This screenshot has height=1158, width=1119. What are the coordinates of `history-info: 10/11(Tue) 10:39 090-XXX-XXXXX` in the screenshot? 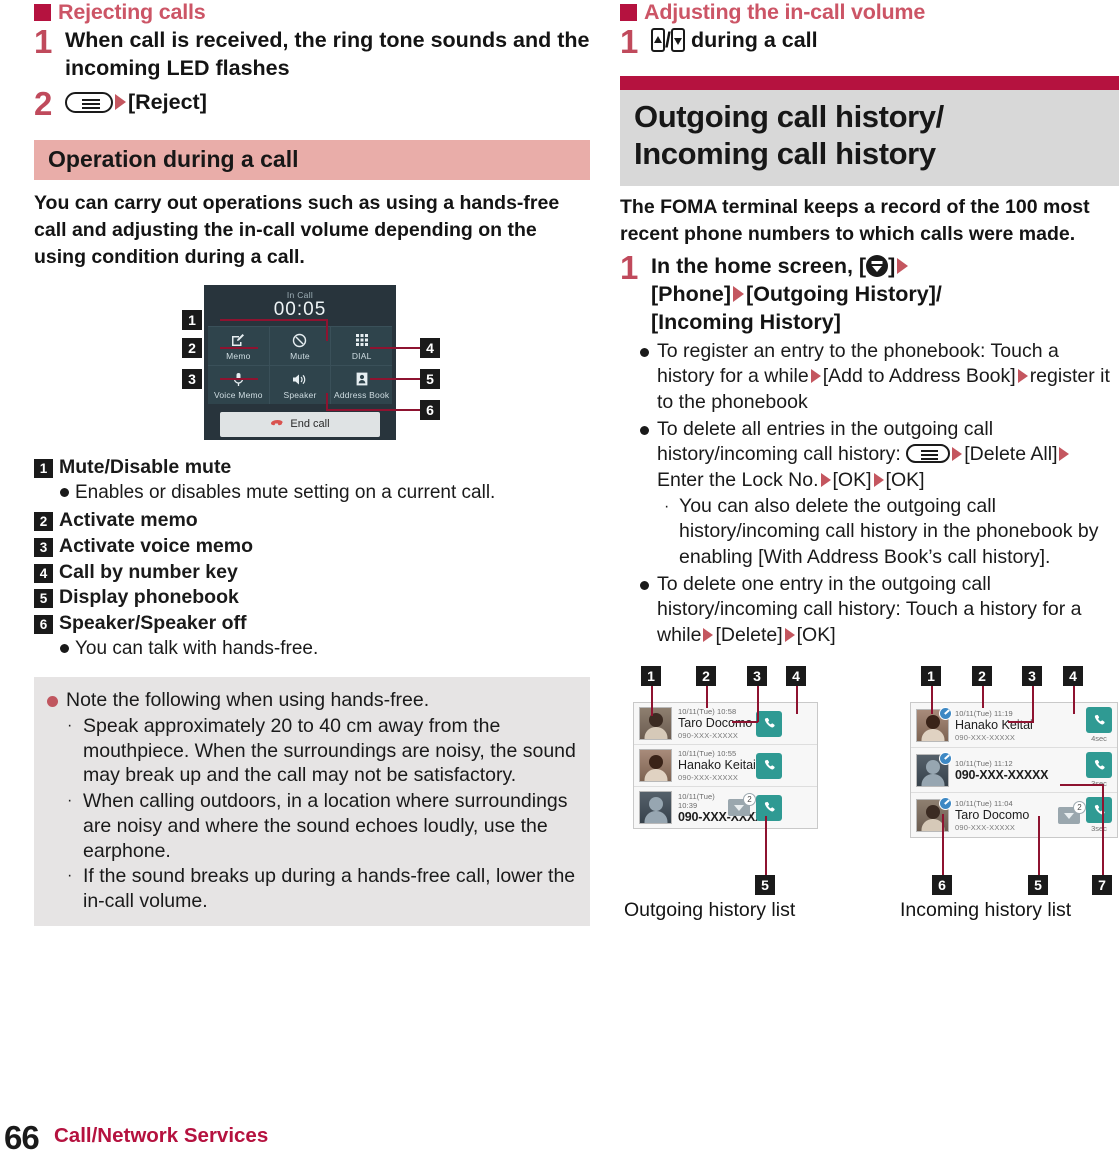 It's located at (725, 808).